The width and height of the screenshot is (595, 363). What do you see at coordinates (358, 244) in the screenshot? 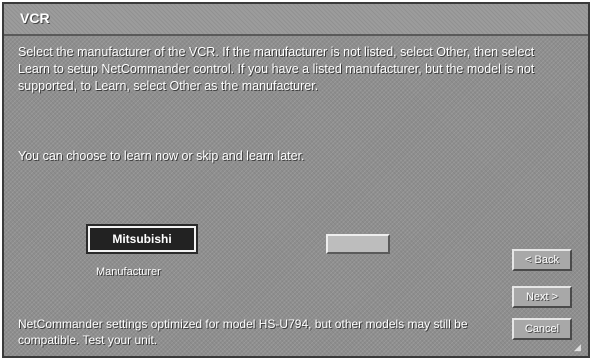
I see `learn-button` at bounding box center [358, 244].